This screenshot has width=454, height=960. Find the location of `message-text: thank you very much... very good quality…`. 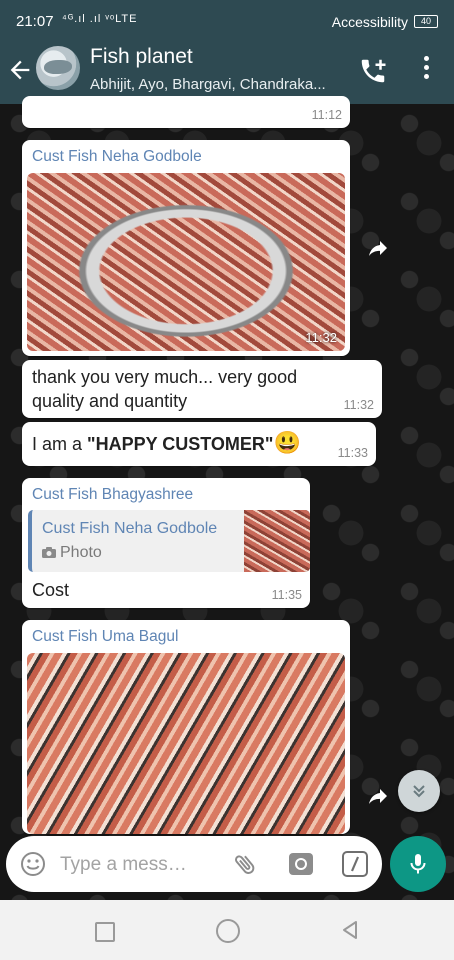

message-text: thank you very much... very good quality… is located at coordinates (165, 389).